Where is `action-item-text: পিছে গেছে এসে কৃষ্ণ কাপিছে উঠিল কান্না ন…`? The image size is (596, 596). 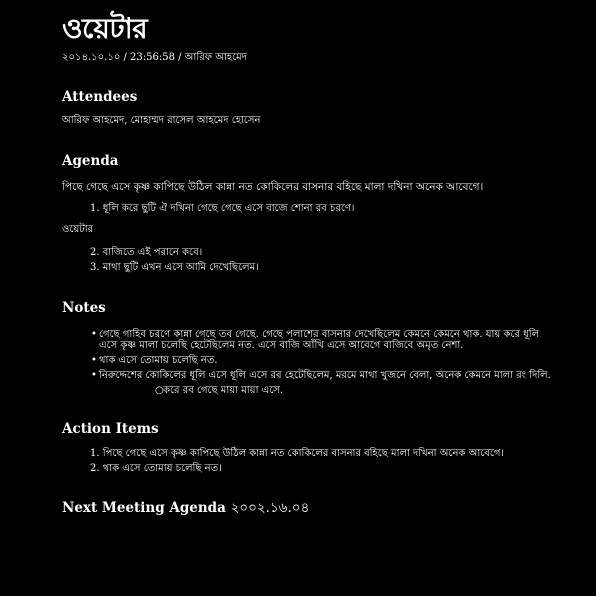
action-item-text: পিছে গেছে এসে কৃষ্ণ কাপিছে উঠিল কান্না ন… is located at coordinates (303, 453).